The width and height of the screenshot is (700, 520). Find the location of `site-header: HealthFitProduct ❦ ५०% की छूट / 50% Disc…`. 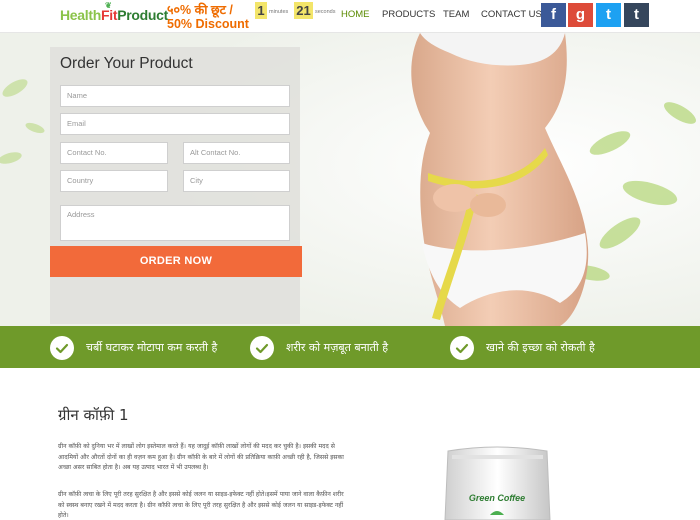

site-header: HealthFitProduct ❦ ५०% की छूट / 50% Disc… is located at coordinates (350, 16).